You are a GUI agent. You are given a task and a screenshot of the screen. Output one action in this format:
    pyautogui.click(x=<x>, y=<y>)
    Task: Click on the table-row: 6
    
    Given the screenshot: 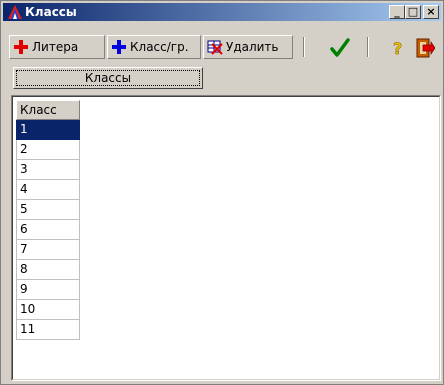 What is the action you would take?
    pyautogui.click(x=48, y=230)
    